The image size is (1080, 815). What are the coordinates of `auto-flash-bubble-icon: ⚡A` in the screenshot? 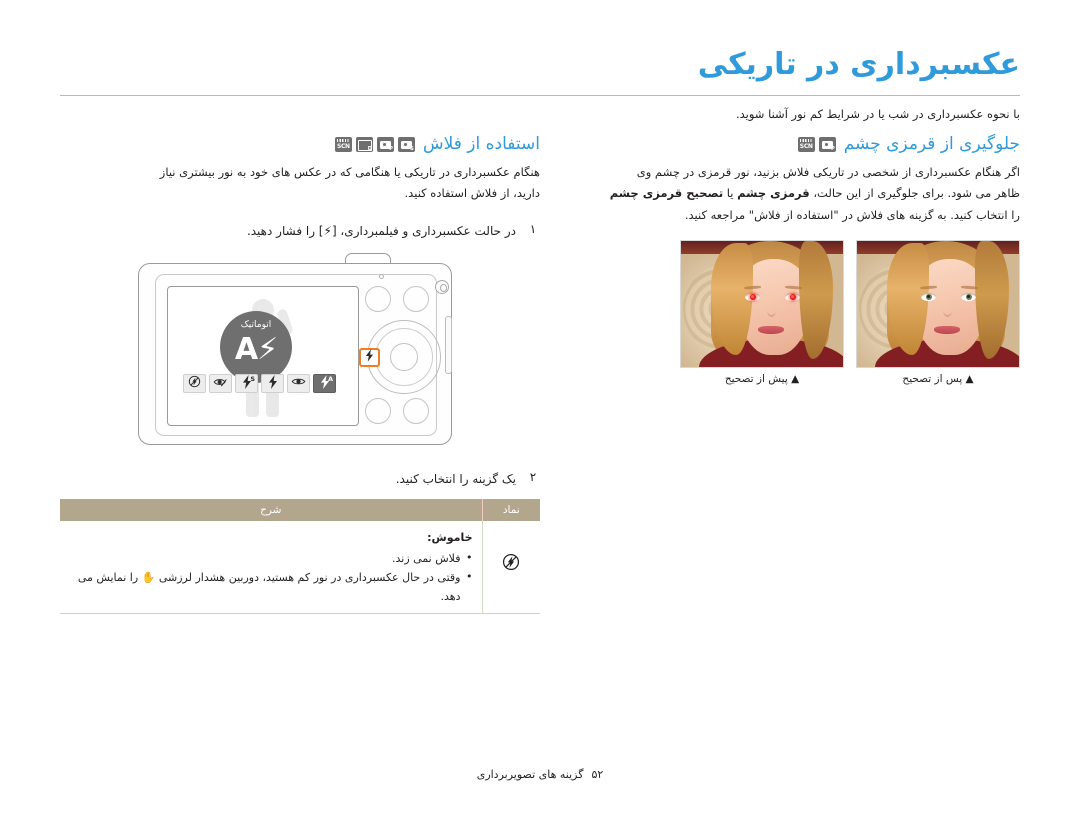 It's located at (256, 349).